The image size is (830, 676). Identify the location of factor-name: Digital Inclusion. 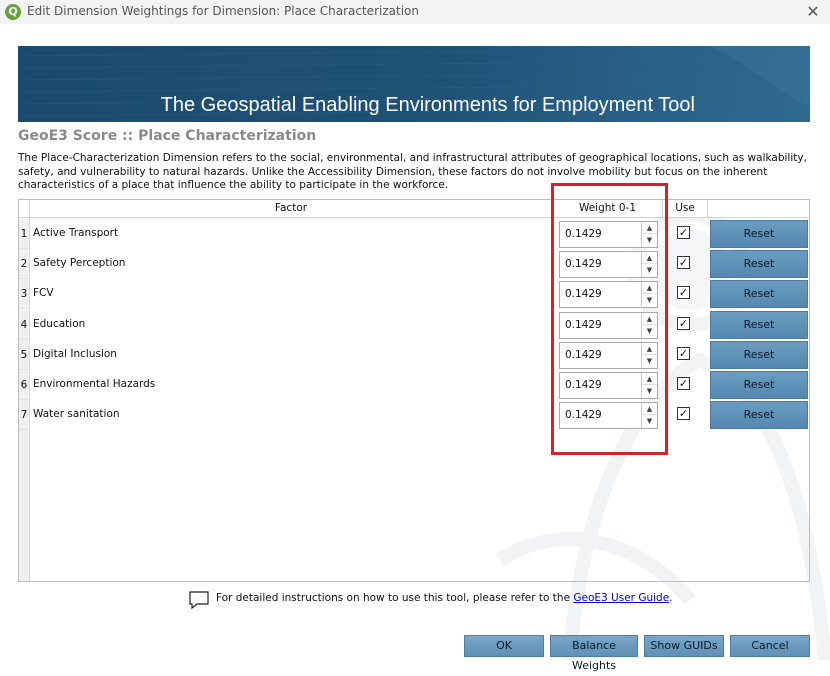
(75, 354).